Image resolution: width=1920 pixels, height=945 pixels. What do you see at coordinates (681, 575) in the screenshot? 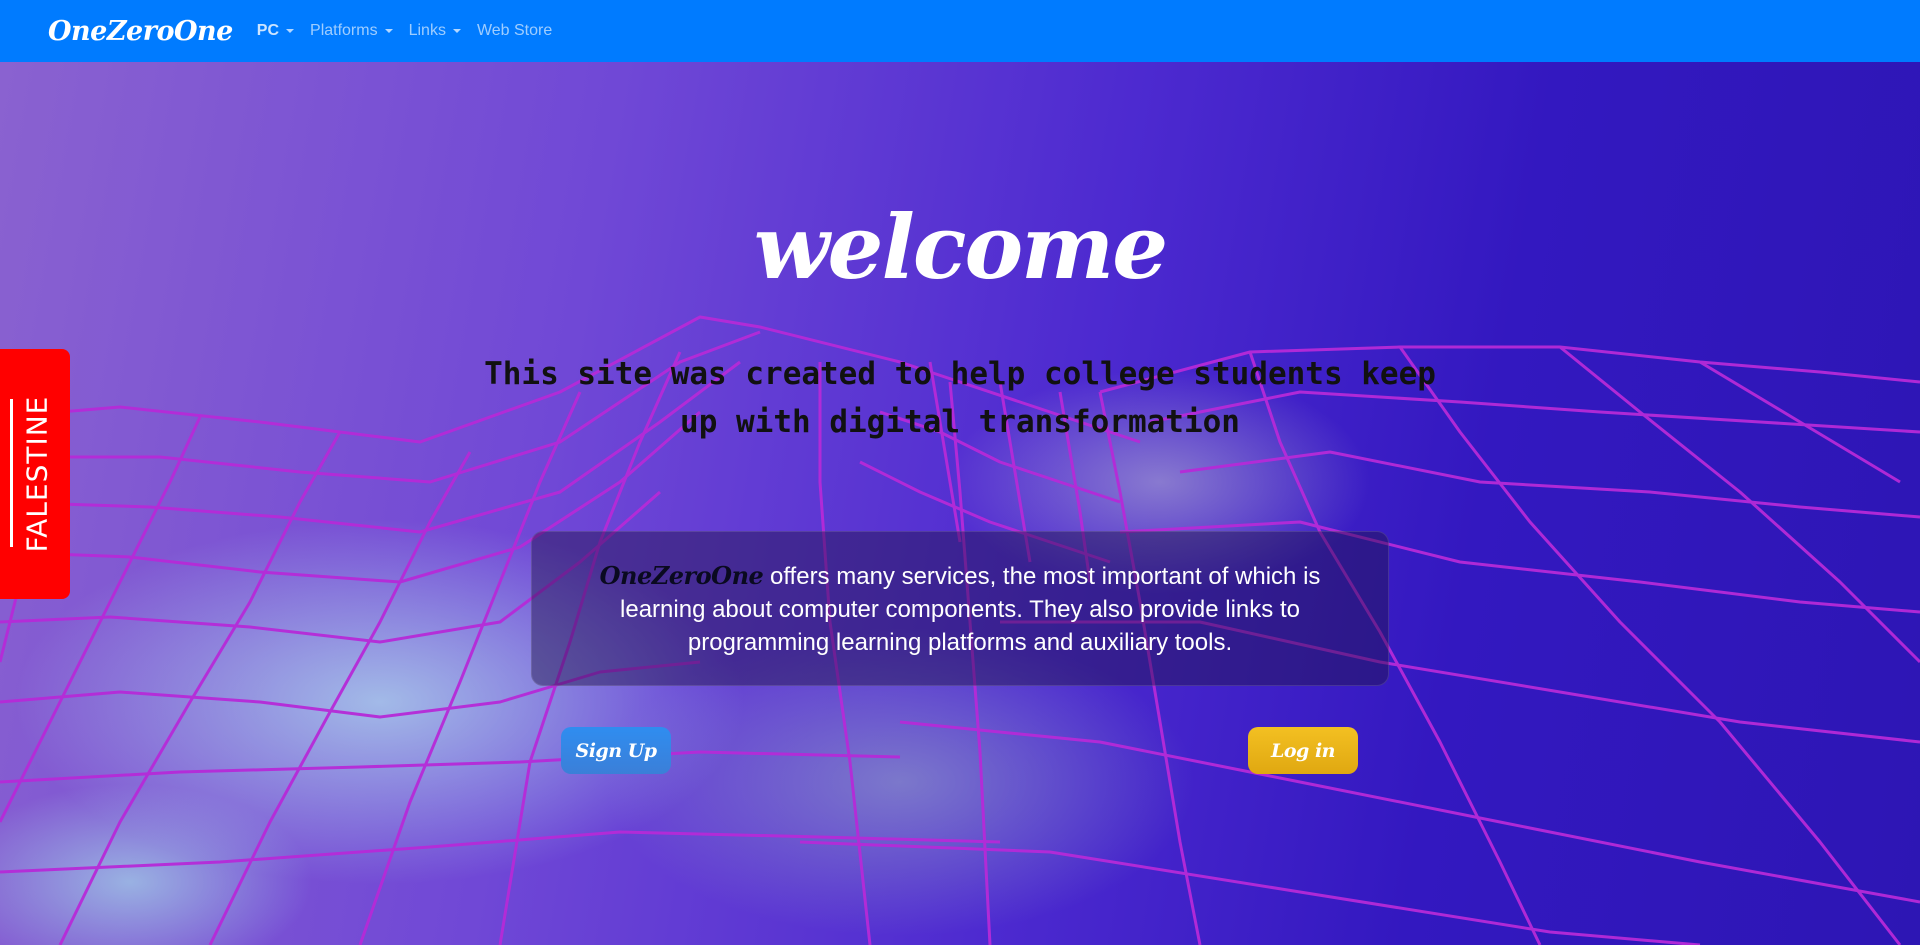
I see `info-brand-name: OneZeroOne` at bounding box center [681, 575].